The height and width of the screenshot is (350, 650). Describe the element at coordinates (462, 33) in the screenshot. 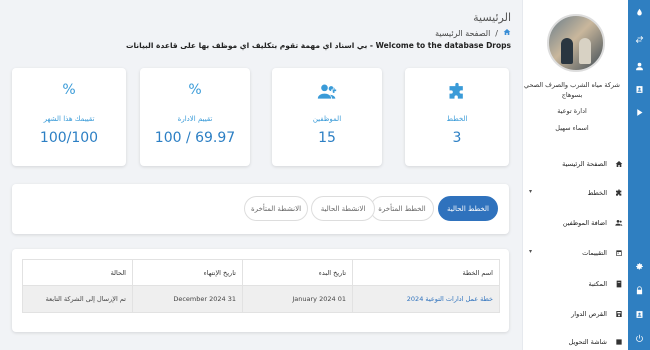

I see `breadcrumb-home-link: الصفحة الرئيسية` at that location.